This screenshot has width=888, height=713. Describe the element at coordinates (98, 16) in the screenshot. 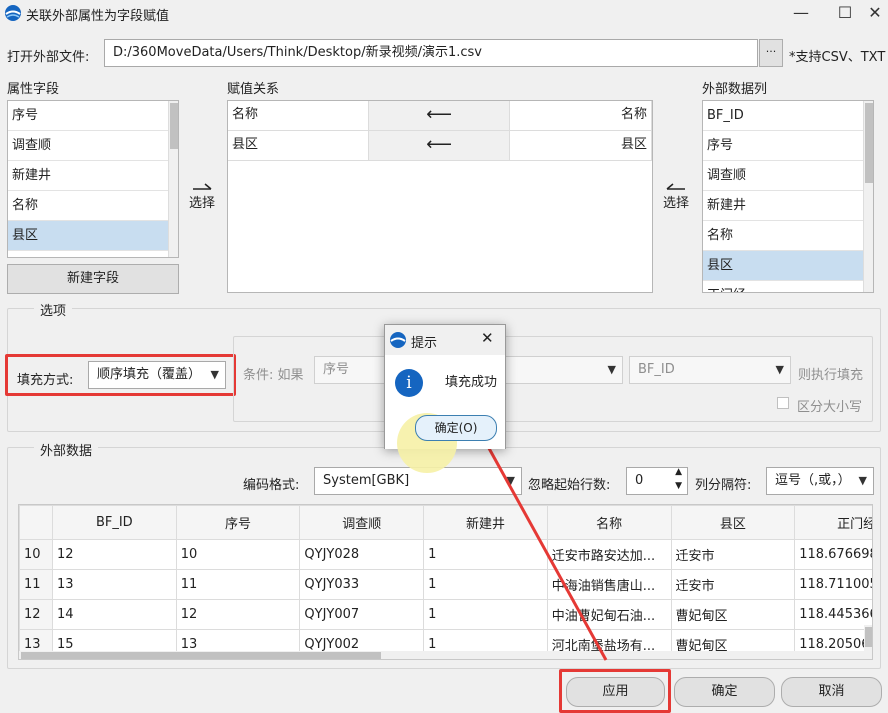

I see `window-title: 关联外部属性为字段赋值` at that location.